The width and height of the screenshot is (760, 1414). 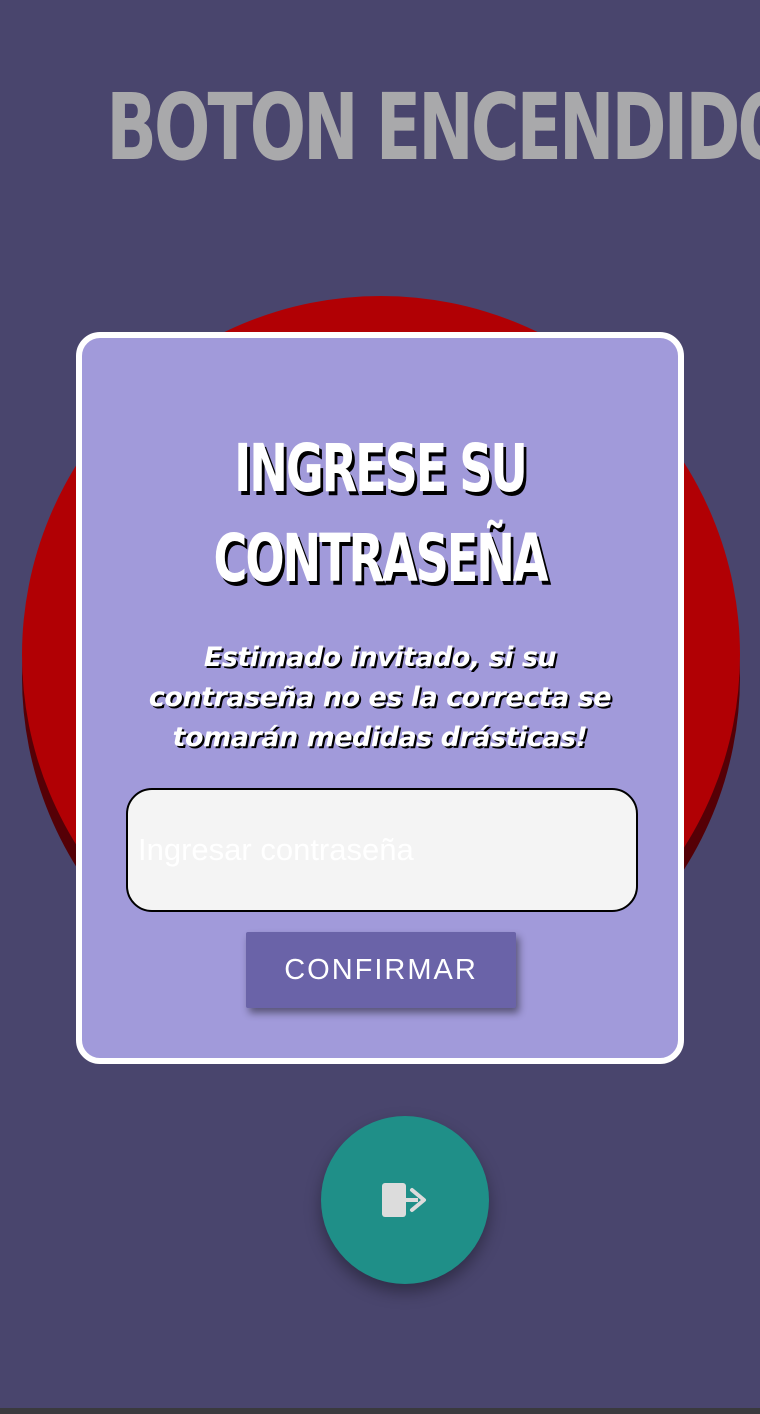 I want to click on confirm-button: CONFIRMAR, so click(x=381, y=970).